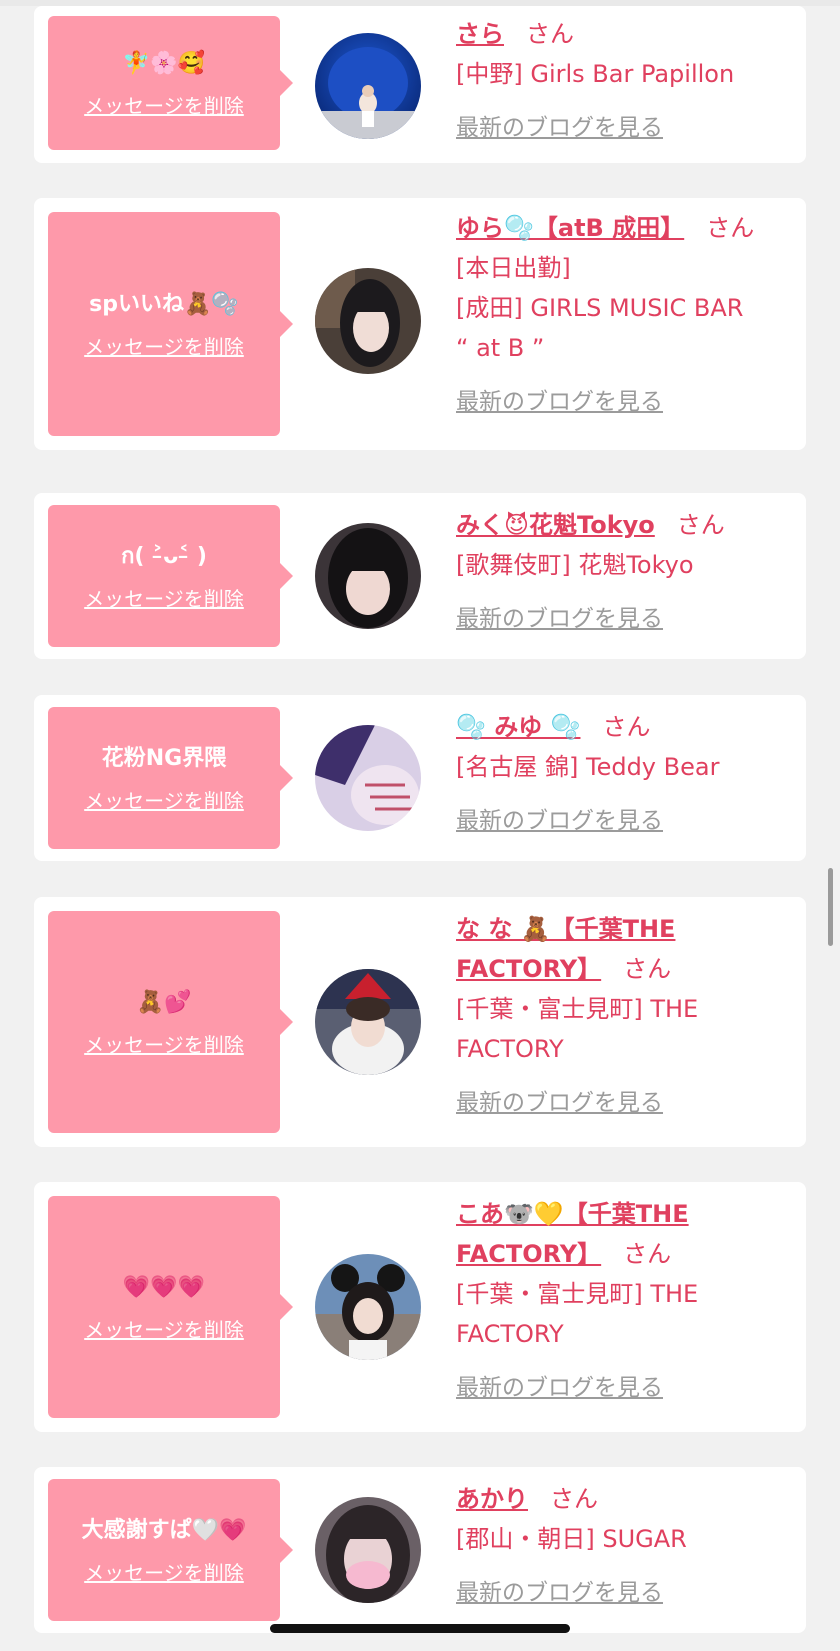 The width and height of the screenshot is (840, 1651). Describe the element at coordinates (575, 565) in the screenshot. I see `shop-line: [歌舞伎町] 花魁Tokyo` at that location.